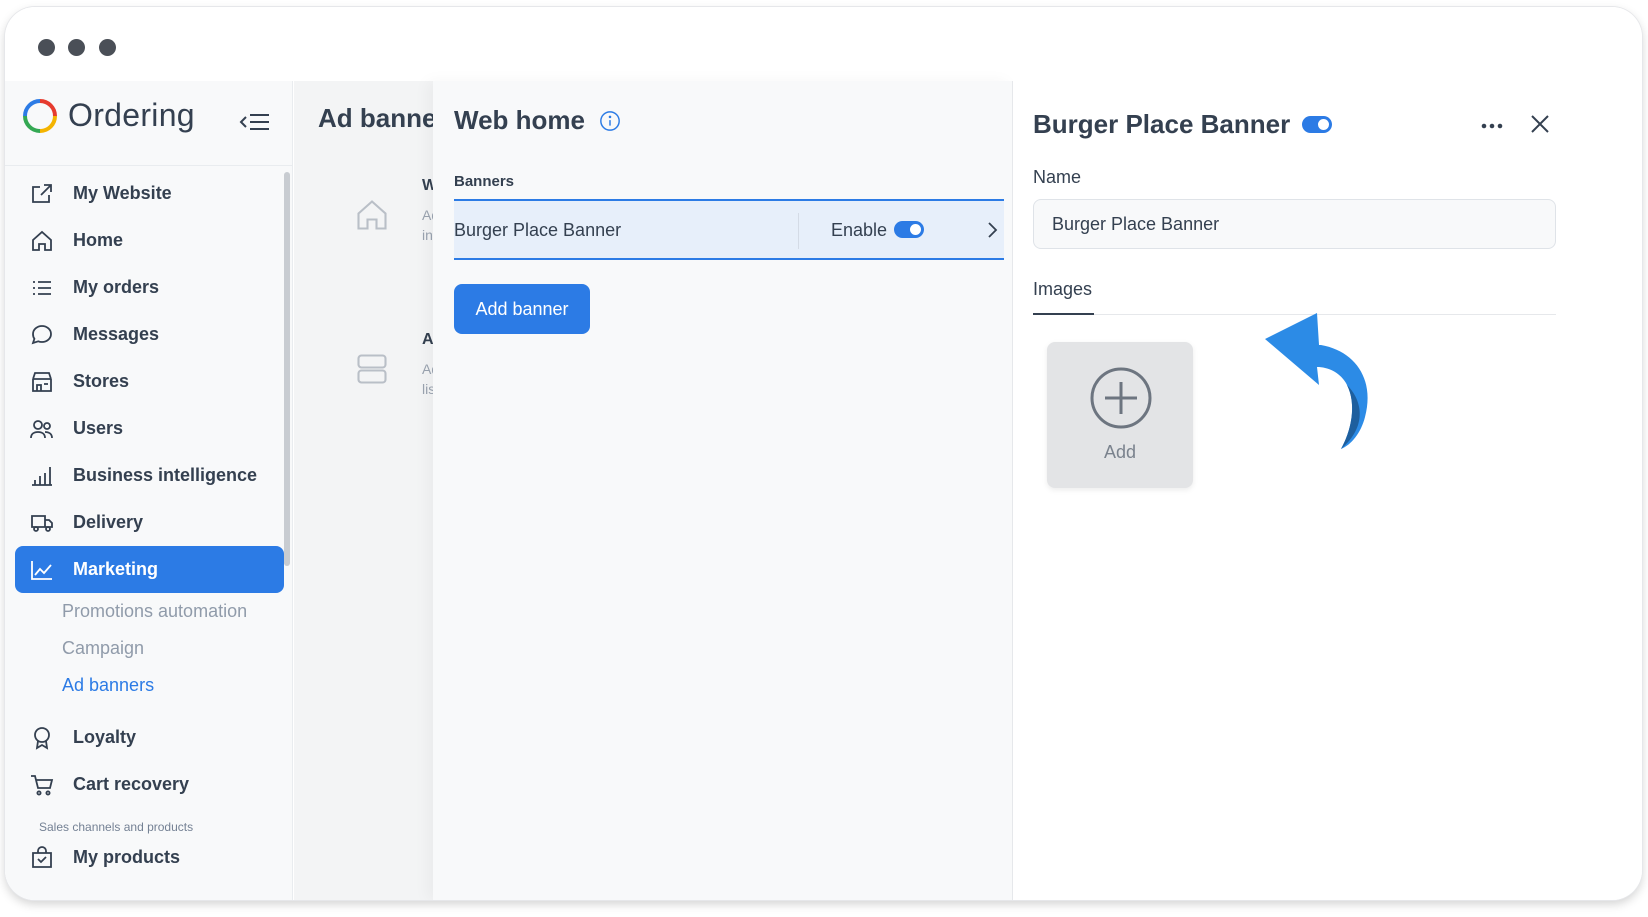  I want to click on panel-title: Web home, so click(519, 120).